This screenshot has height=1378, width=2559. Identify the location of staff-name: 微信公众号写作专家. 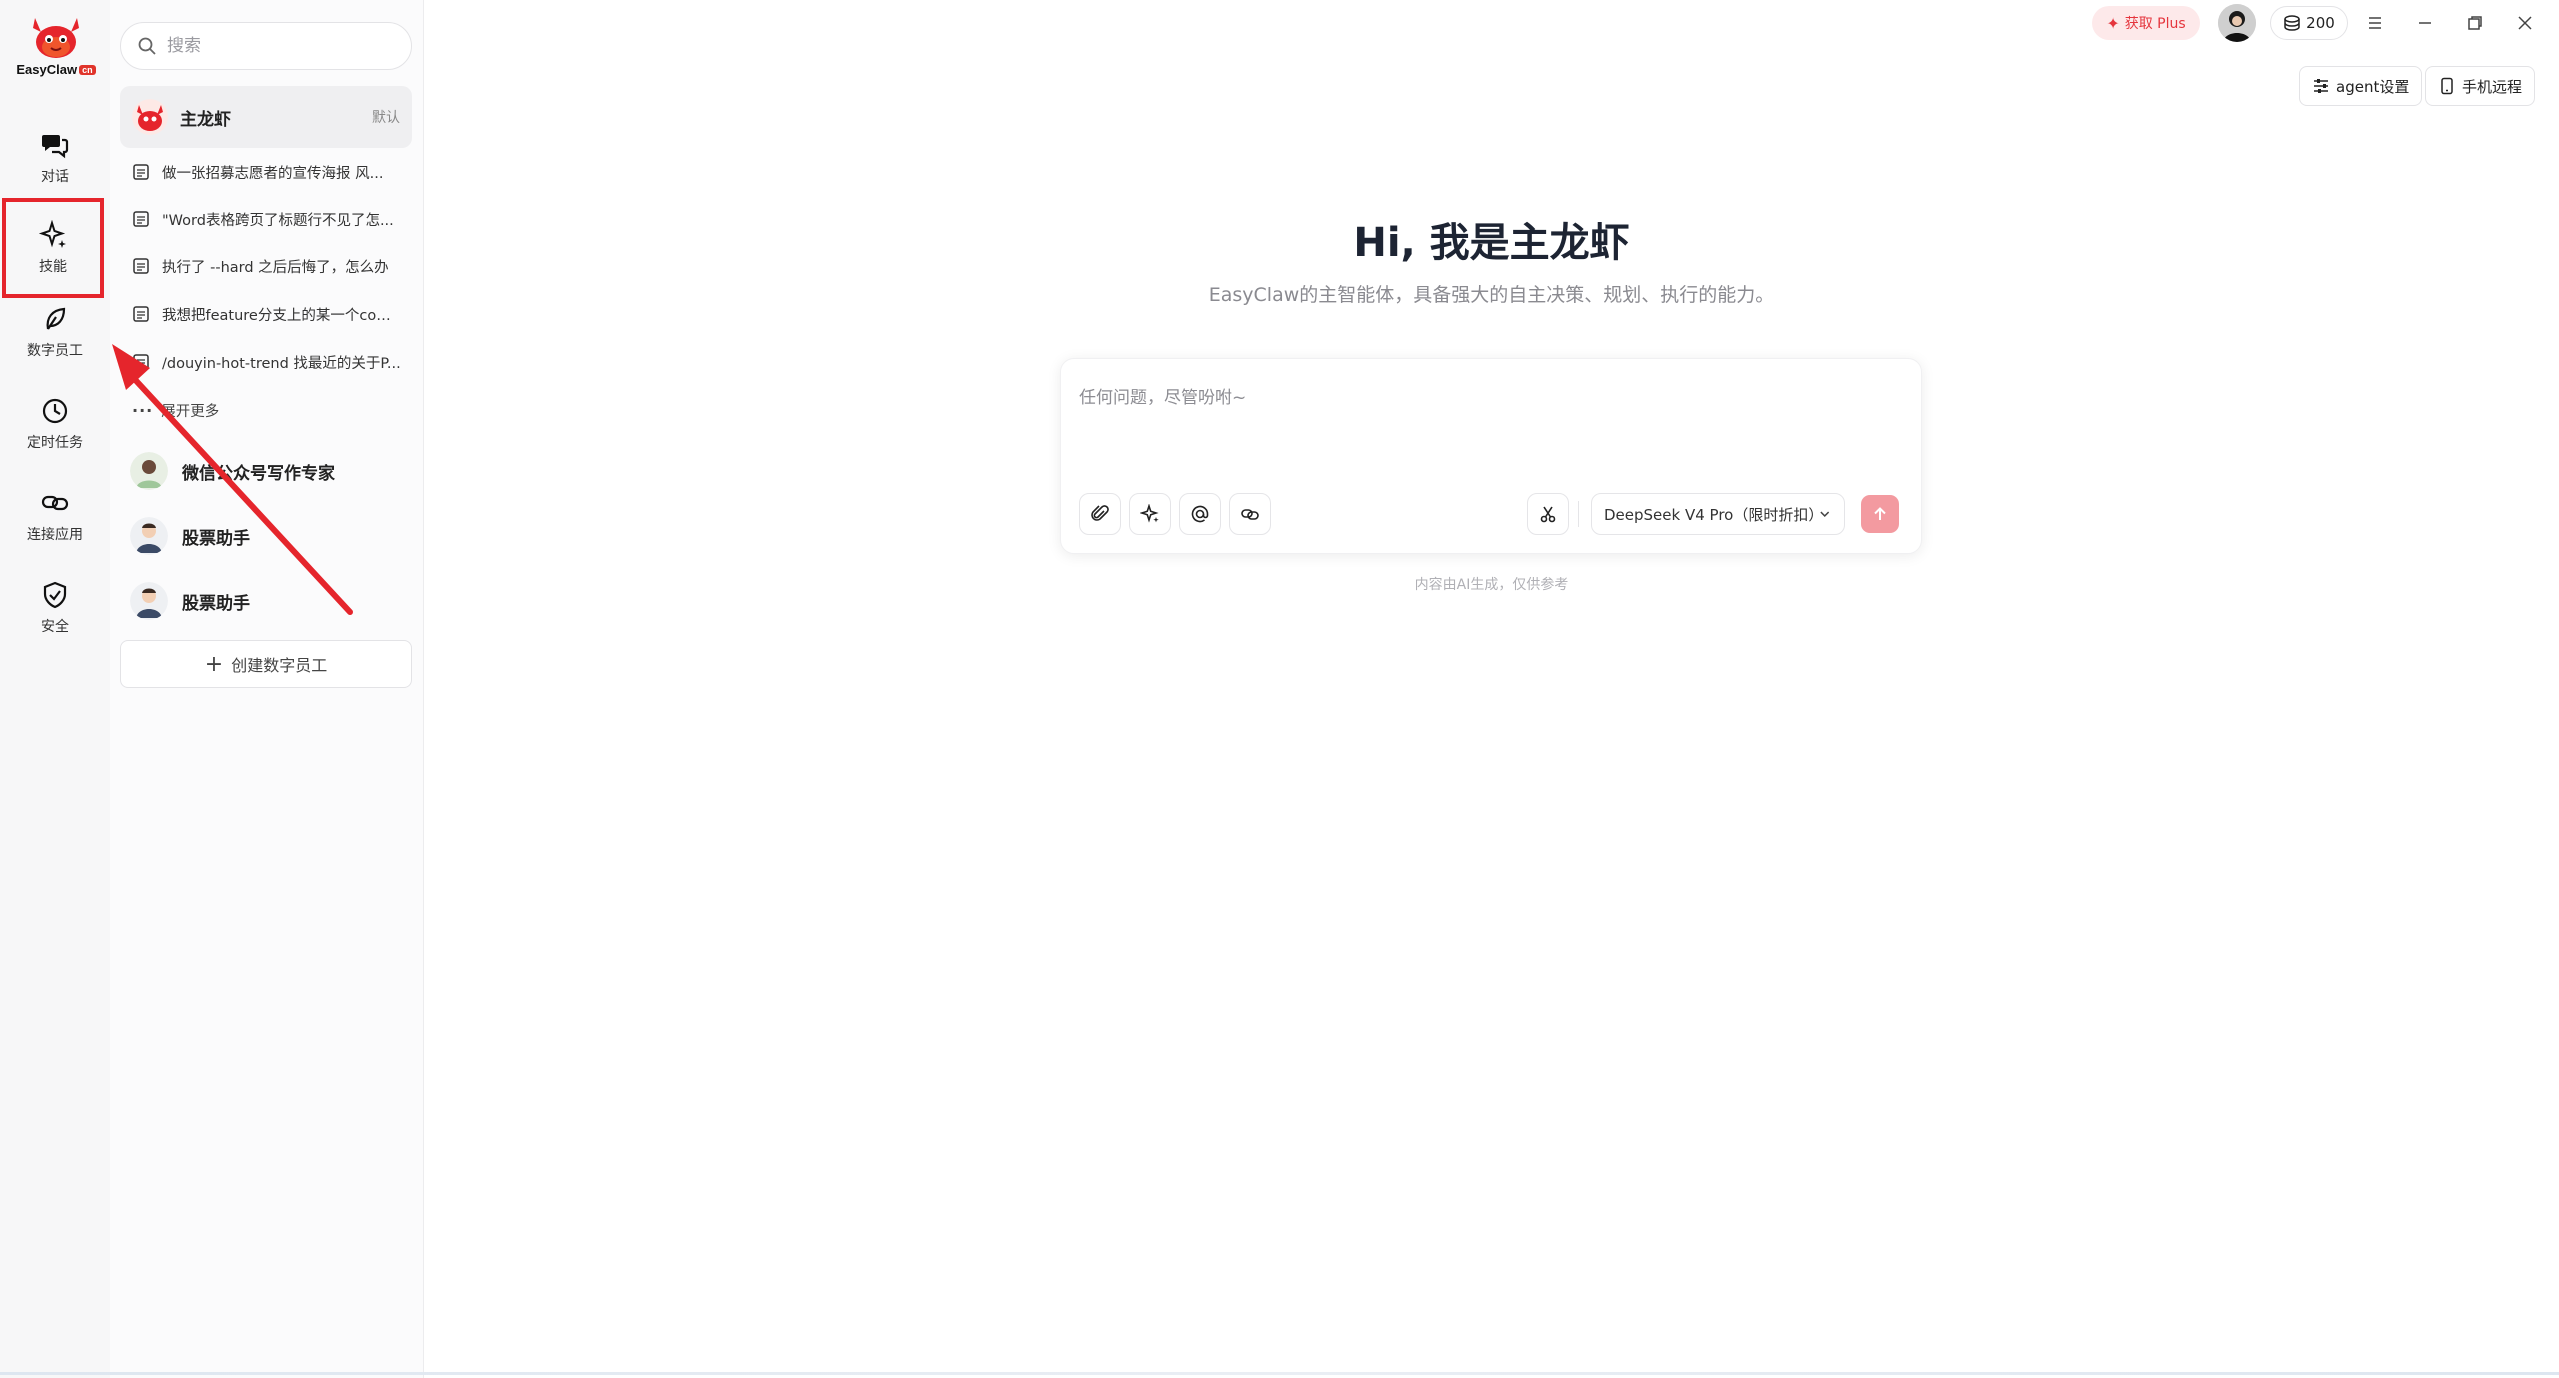
(258, 473).